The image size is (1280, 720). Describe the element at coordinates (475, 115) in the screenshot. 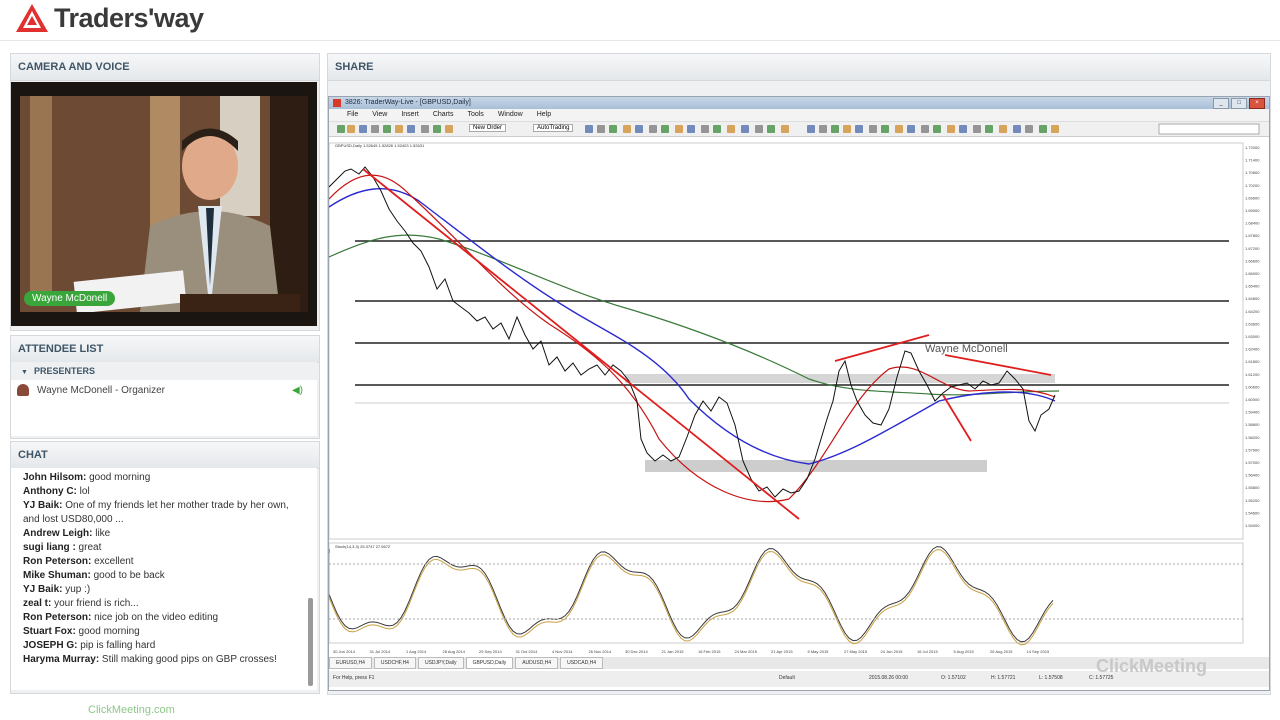

I see `menu-tools: Tools` at that location.